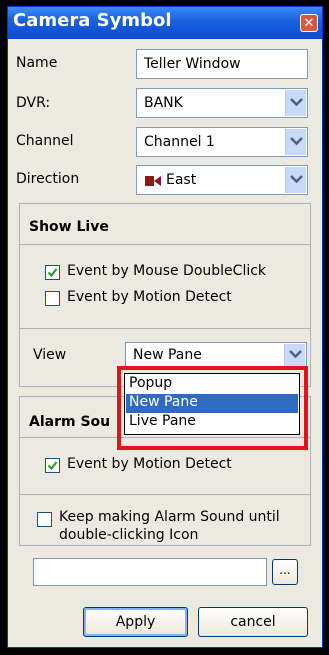 The width and height of the screenshot is (329, 655). I want to click on name-input: Teller Window, so click(222, 64).